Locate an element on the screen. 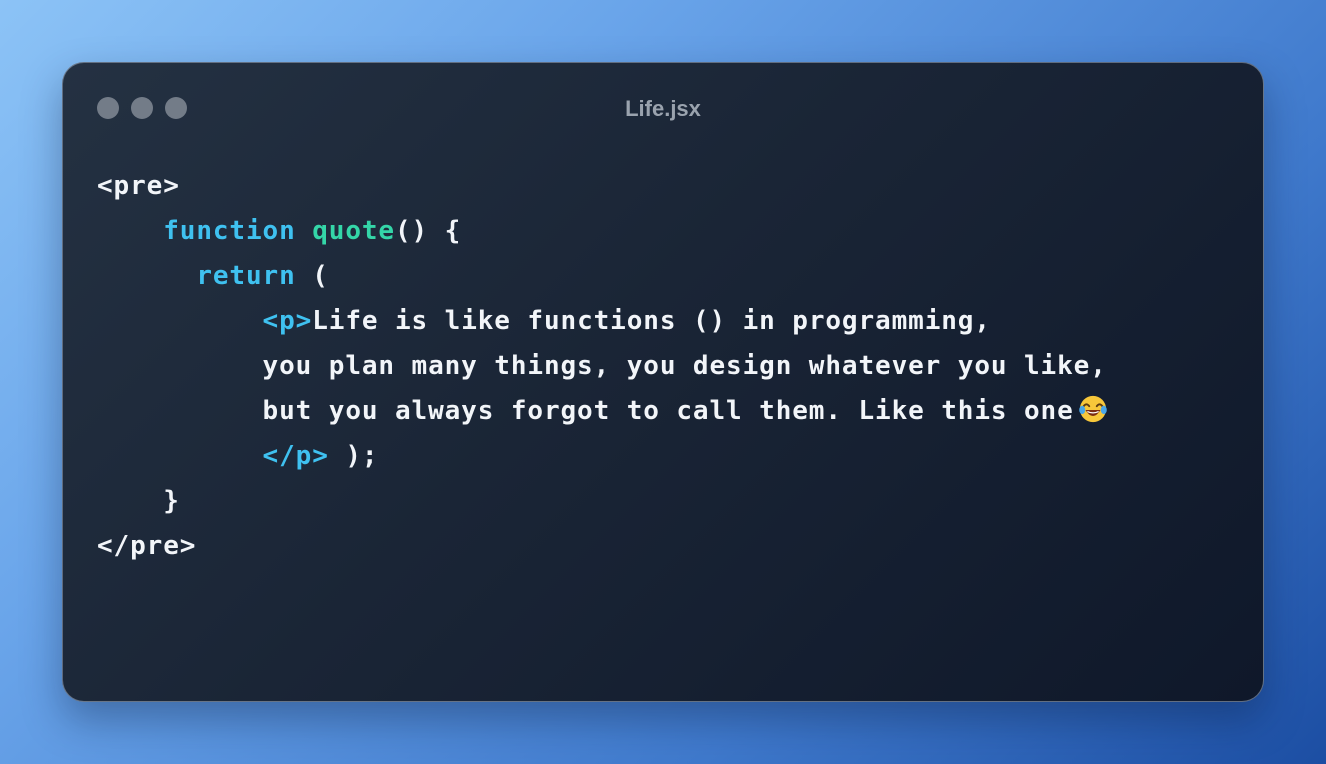 Image resolution: width=1326 pixels, height=764 pixels. code-line-9: </pre> is located at coordinates (602, 546).